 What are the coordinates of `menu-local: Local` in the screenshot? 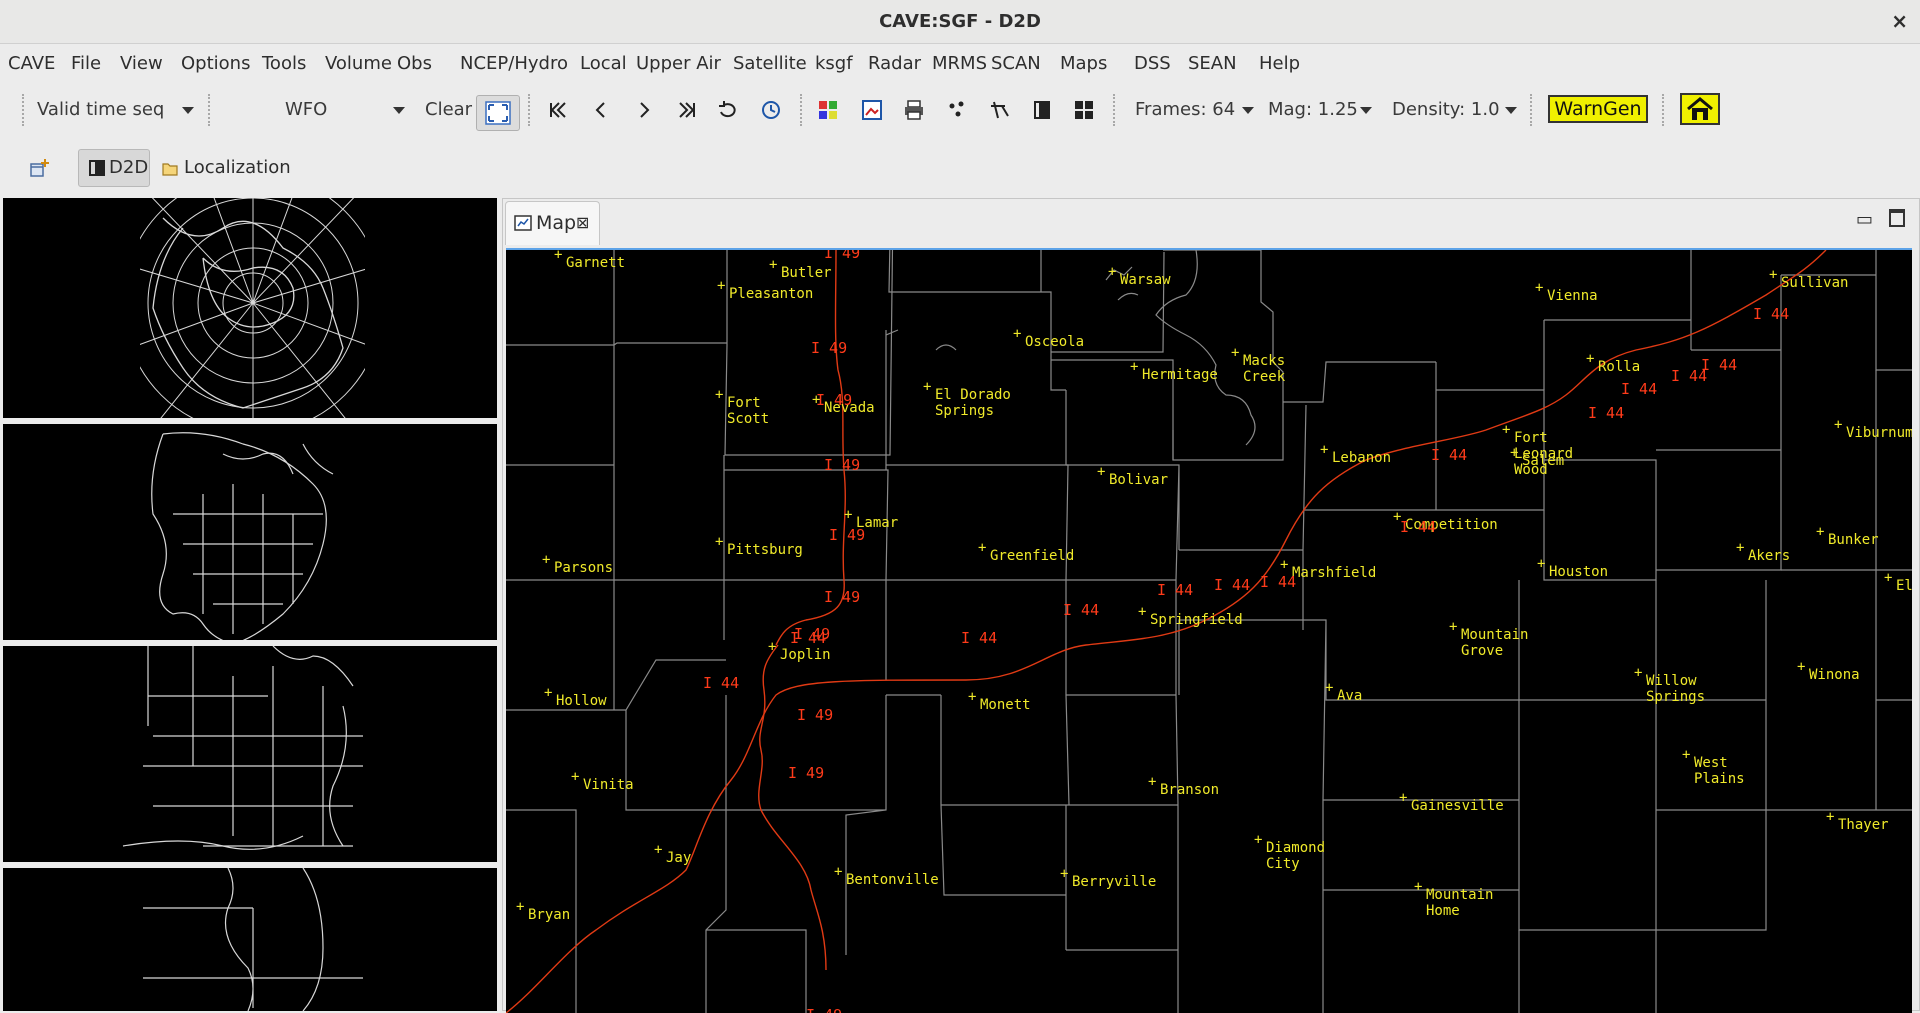 It's located at (603, 63).